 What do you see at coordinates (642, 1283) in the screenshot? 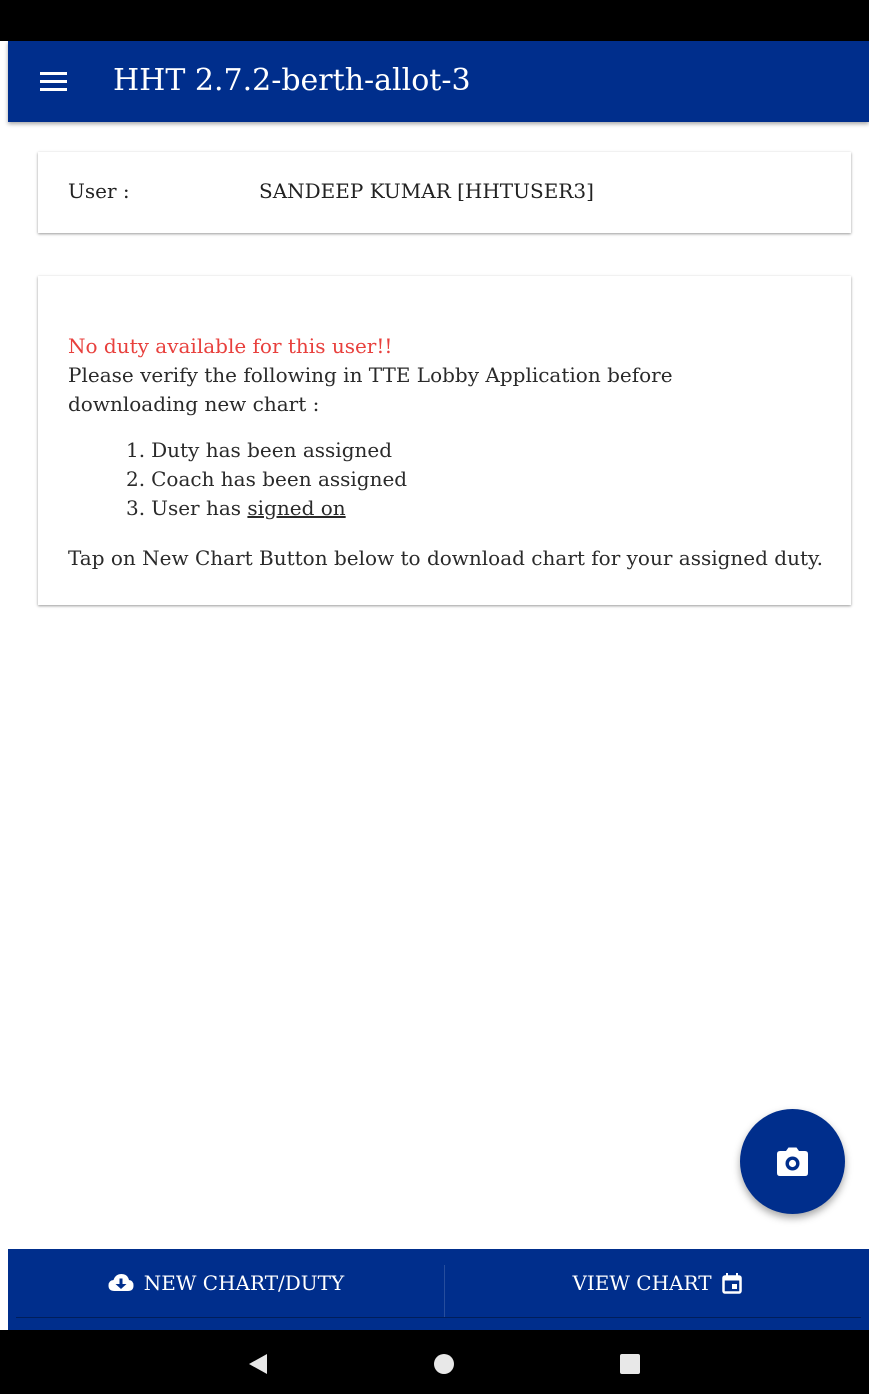
I see `view-chart-label: VIEW CHART` at bounding box center [642, 1283].